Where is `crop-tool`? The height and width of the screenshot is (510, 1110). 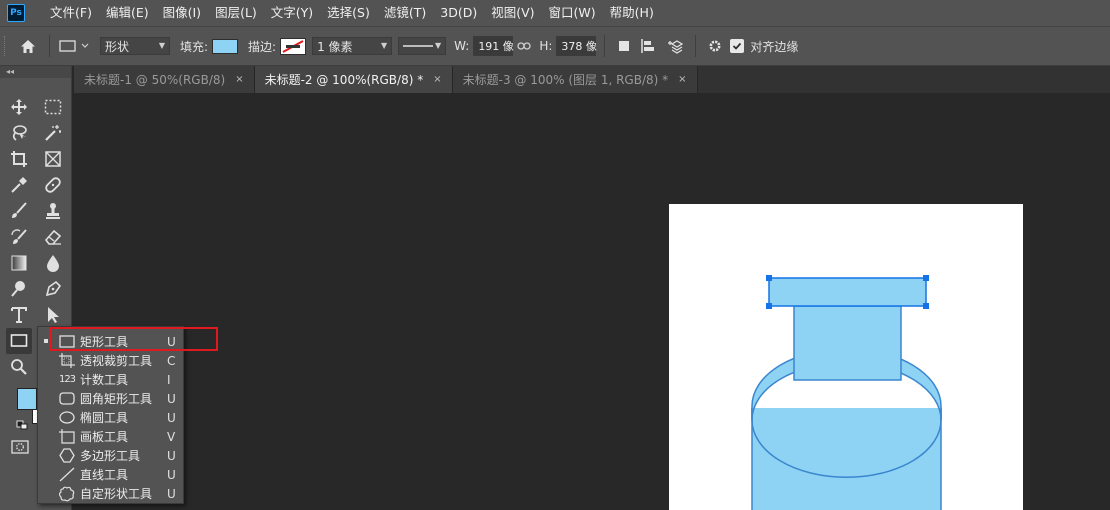 crop-tool is located at coordinates (19, 159).